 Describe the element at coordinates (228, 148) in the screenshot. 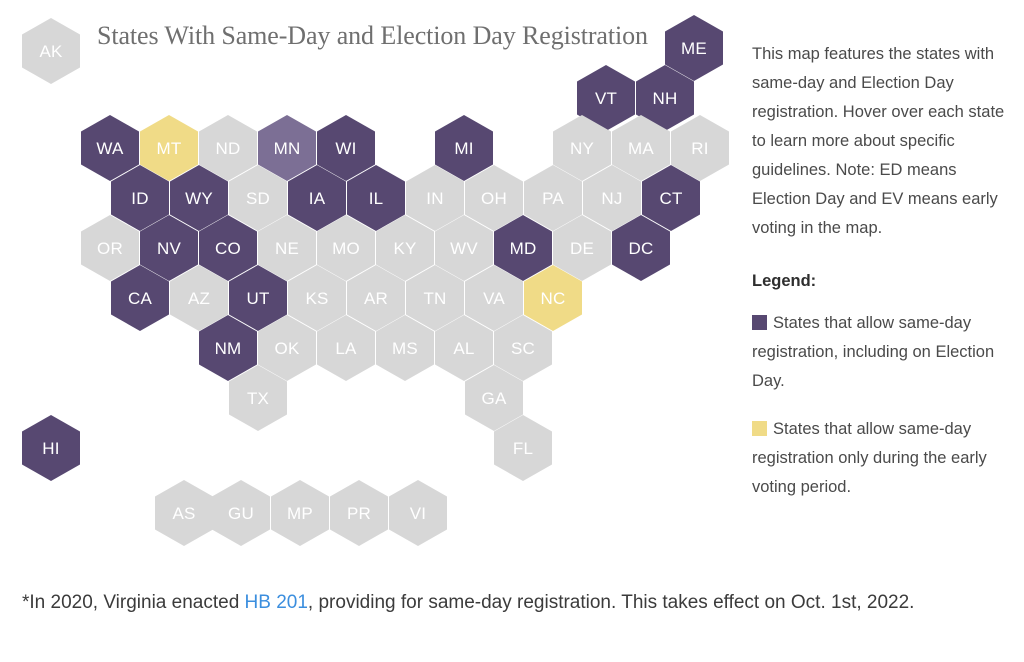

I see `hex-state-label: ND` at that location.